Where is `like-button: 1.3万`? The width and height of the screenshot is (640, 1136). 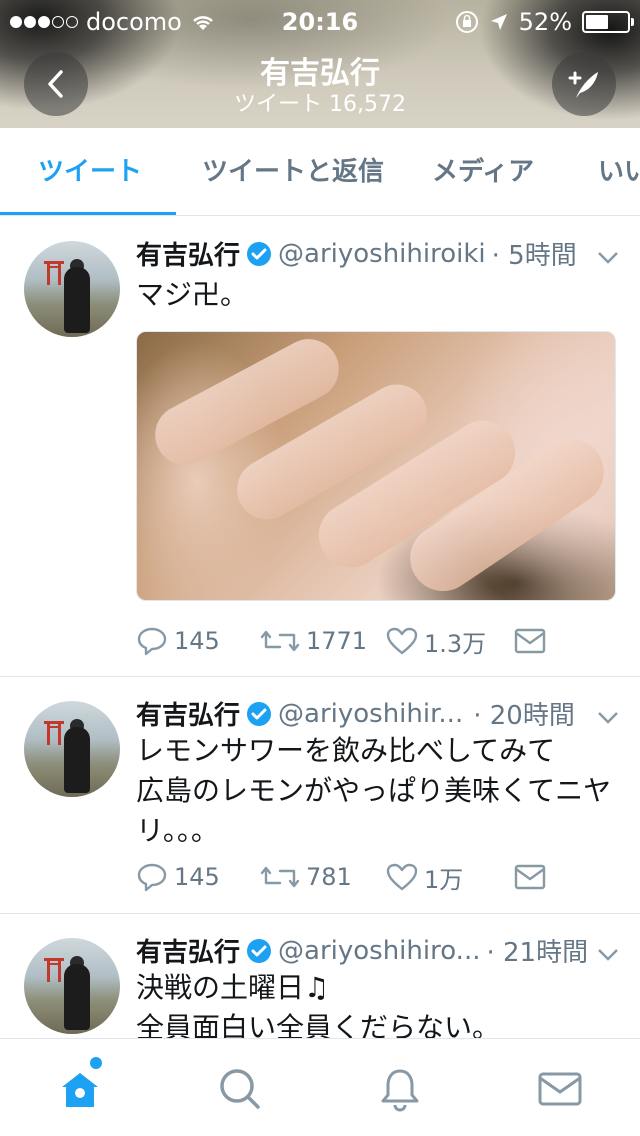 like-button: 1.3万 is located at coordinates (450, 641).